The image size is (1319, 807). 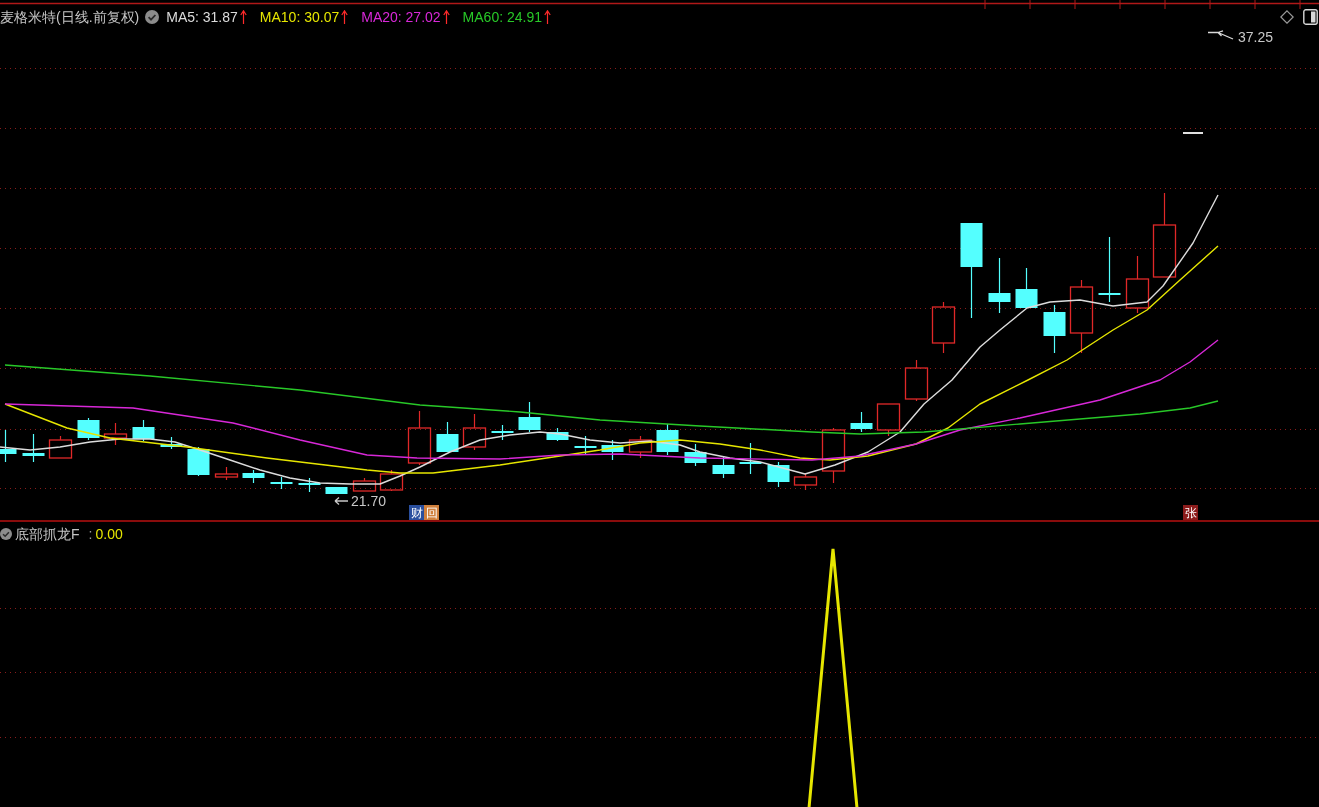 I want to click on stock-title: 麦格米特(日线.前复权), so click(x=70, y=17).